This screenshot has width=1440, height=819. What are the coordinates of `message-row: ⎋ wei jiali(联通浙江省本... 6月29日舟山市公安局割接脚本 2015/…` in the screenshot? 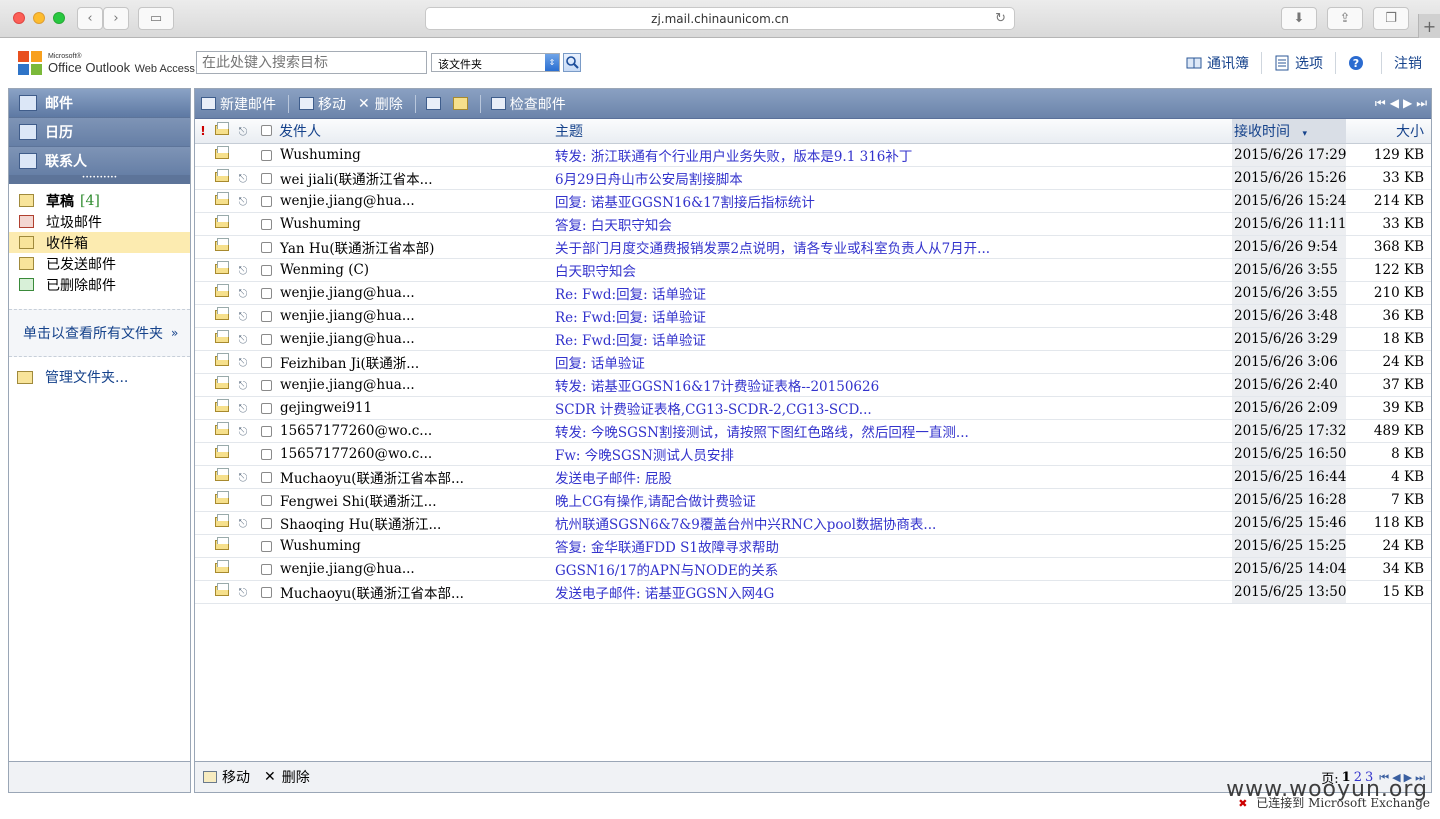 It's located at (813, 178).